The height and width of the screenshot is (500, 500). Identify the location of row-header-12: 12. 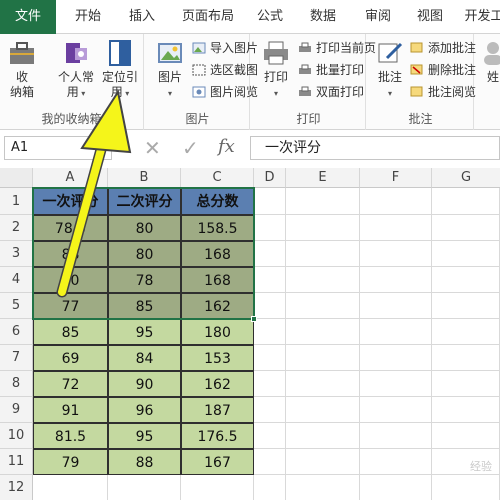
(16, 487).